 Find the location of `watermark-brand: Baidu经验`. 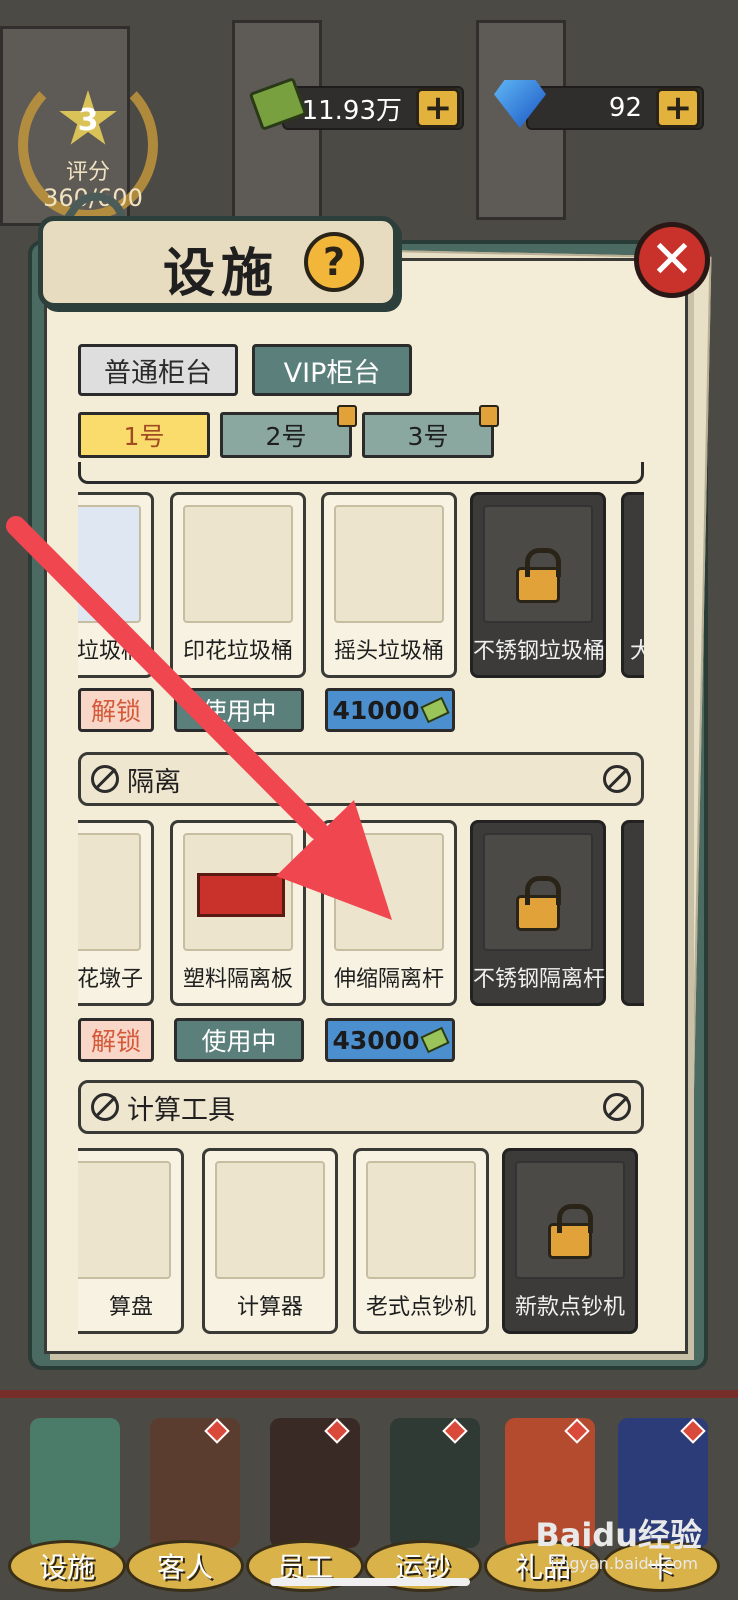

watermark-brand: Baidu经验 is located at coordinates (618, 1535).